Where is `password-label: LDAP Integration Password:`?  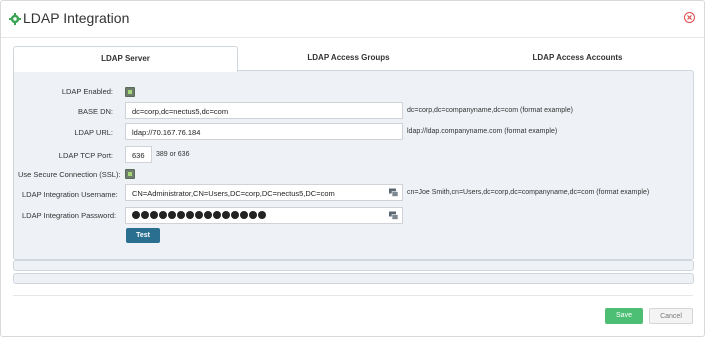 password-label: LDAP Integration Password: is located at coordinates (69, 215).